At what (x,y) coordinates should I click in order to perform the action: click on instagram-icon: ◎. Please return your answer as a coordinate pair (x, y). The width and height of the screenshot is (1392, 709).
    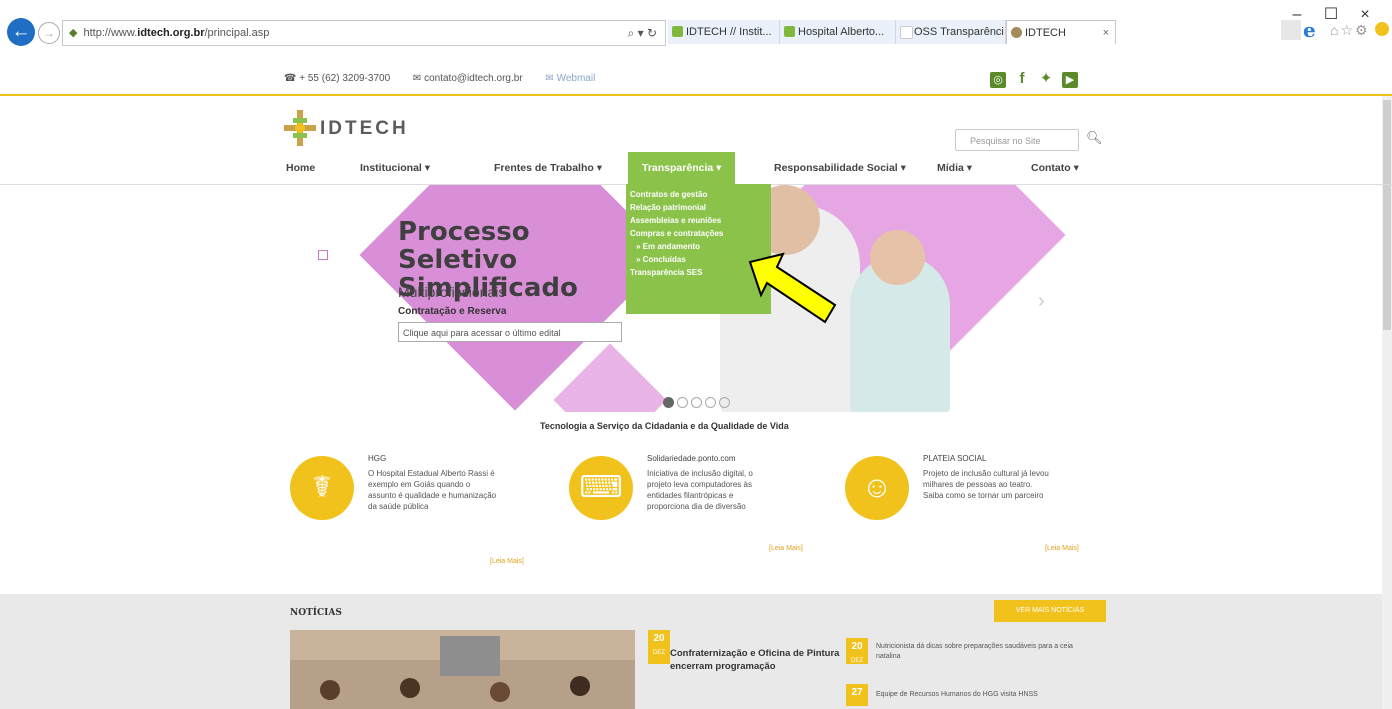
    Looking at the image, I should click on (998, 80).